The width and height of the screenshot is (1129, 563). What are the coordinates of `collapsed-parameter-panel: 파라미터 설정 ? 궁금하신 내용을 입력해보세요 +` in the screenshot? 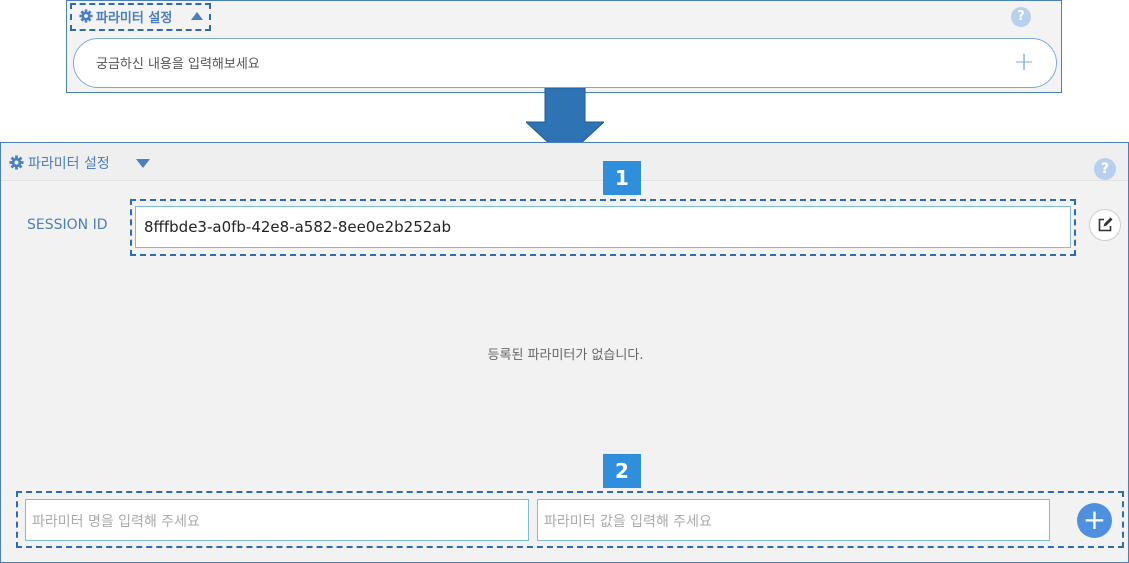 It's located at (564, 46).